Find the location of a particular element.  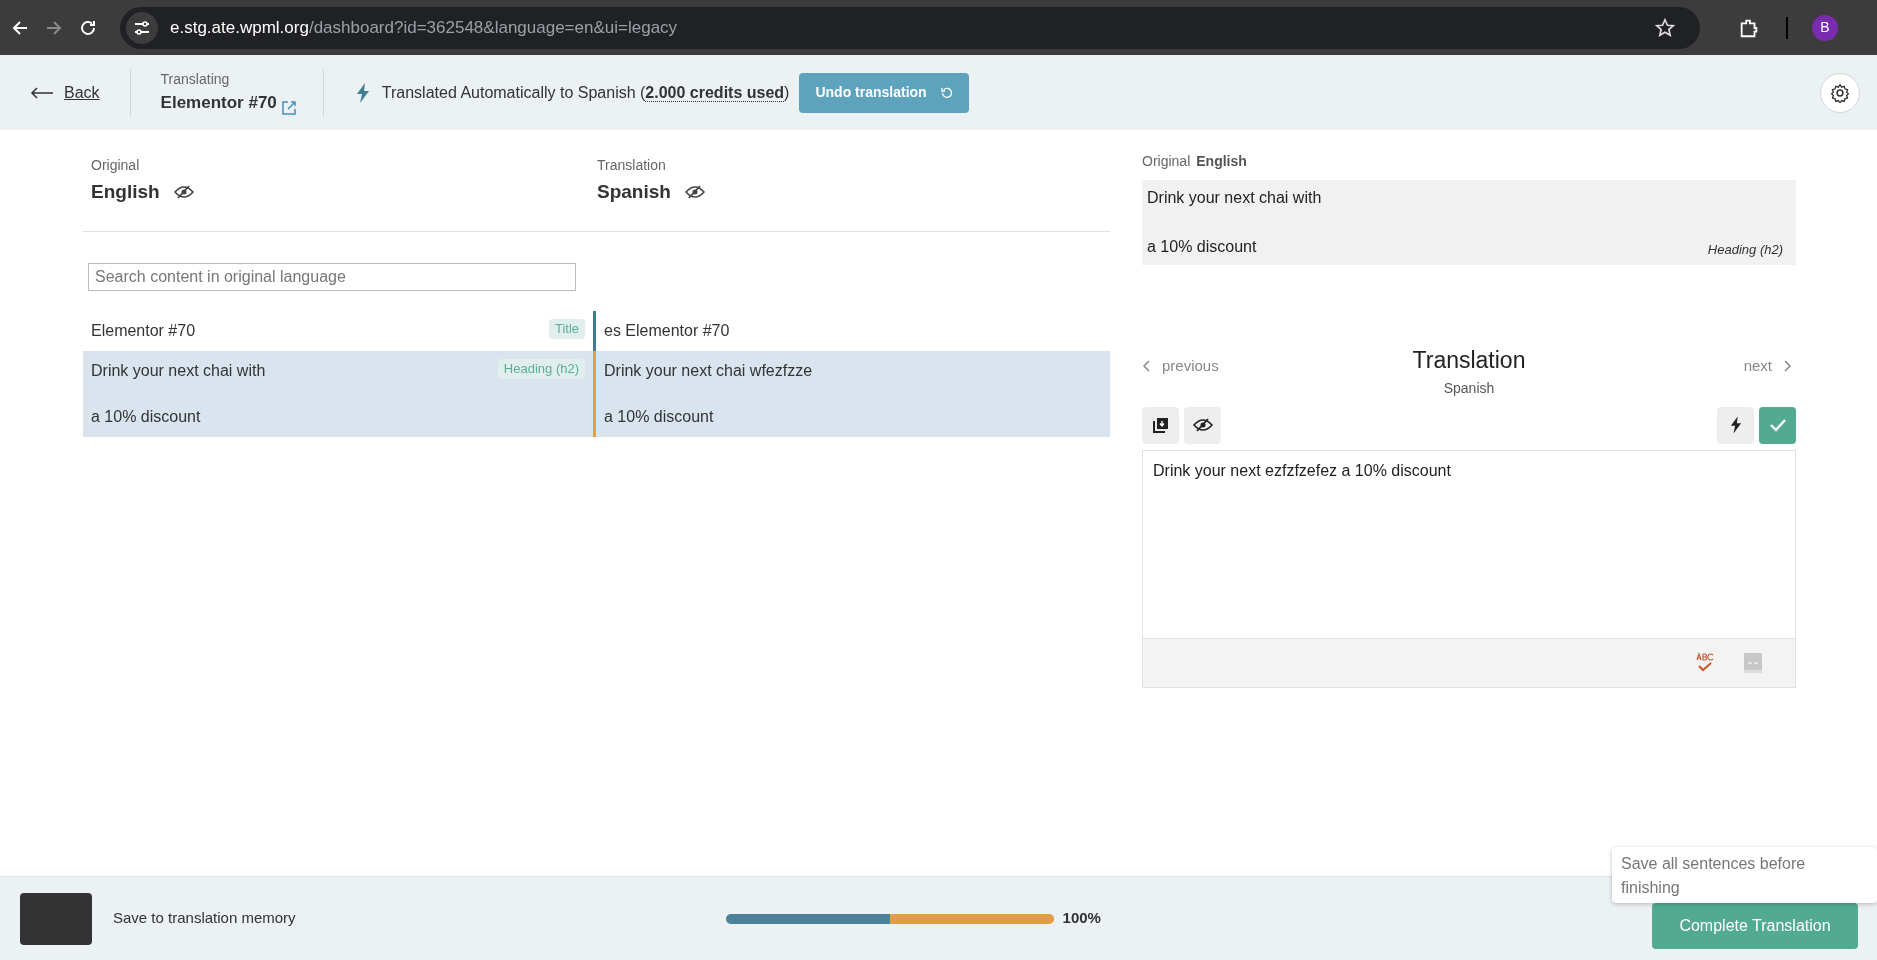

source-text: Elementor #70 is located at coordinates (144, 331).